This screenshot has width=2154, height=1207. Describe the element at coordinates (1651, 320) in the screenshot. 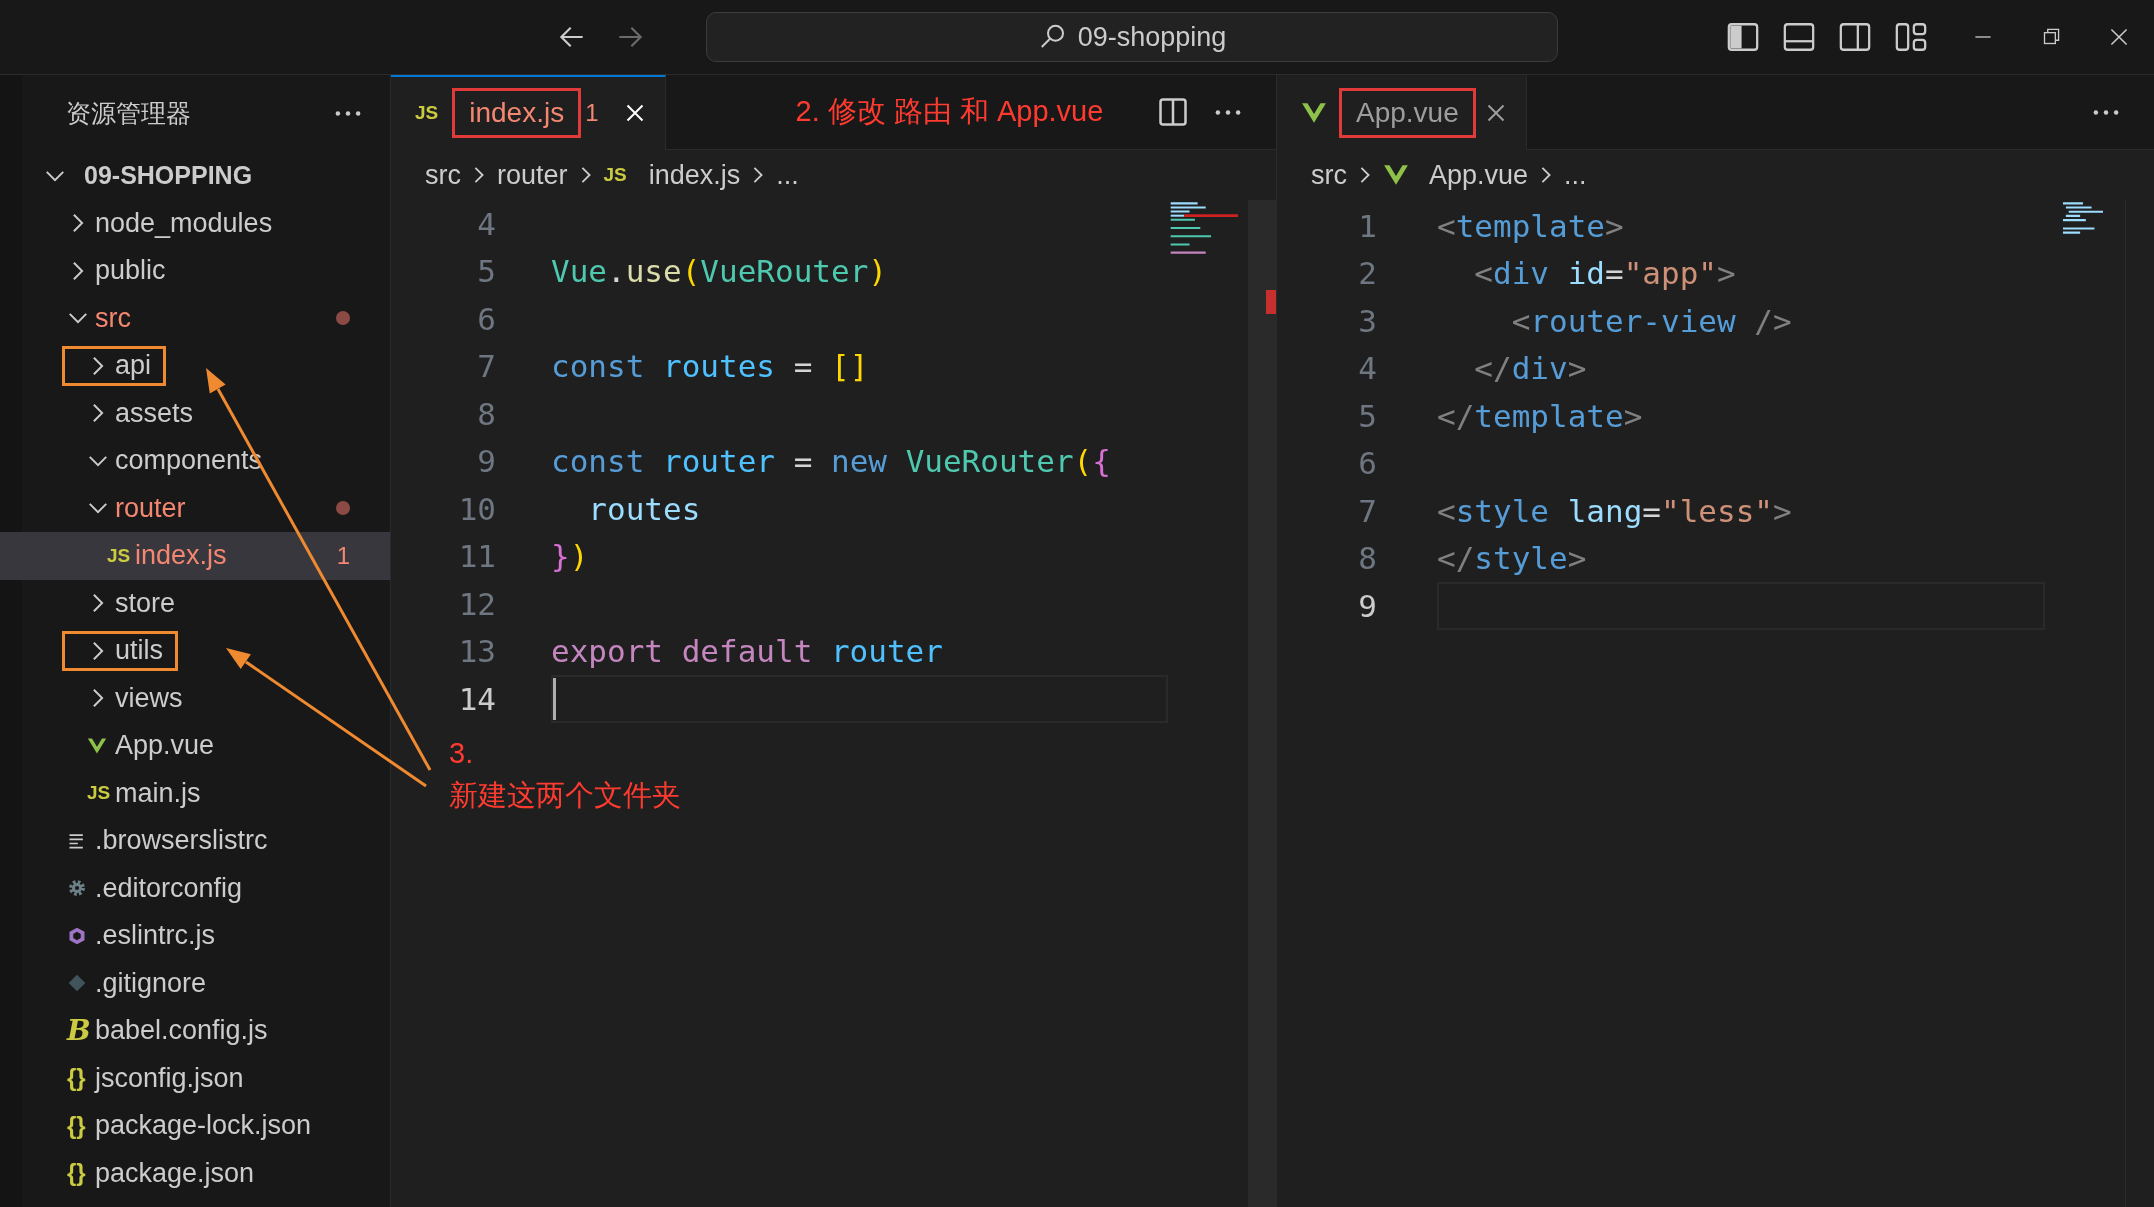

I see `code-line: <router-view />` at that location.